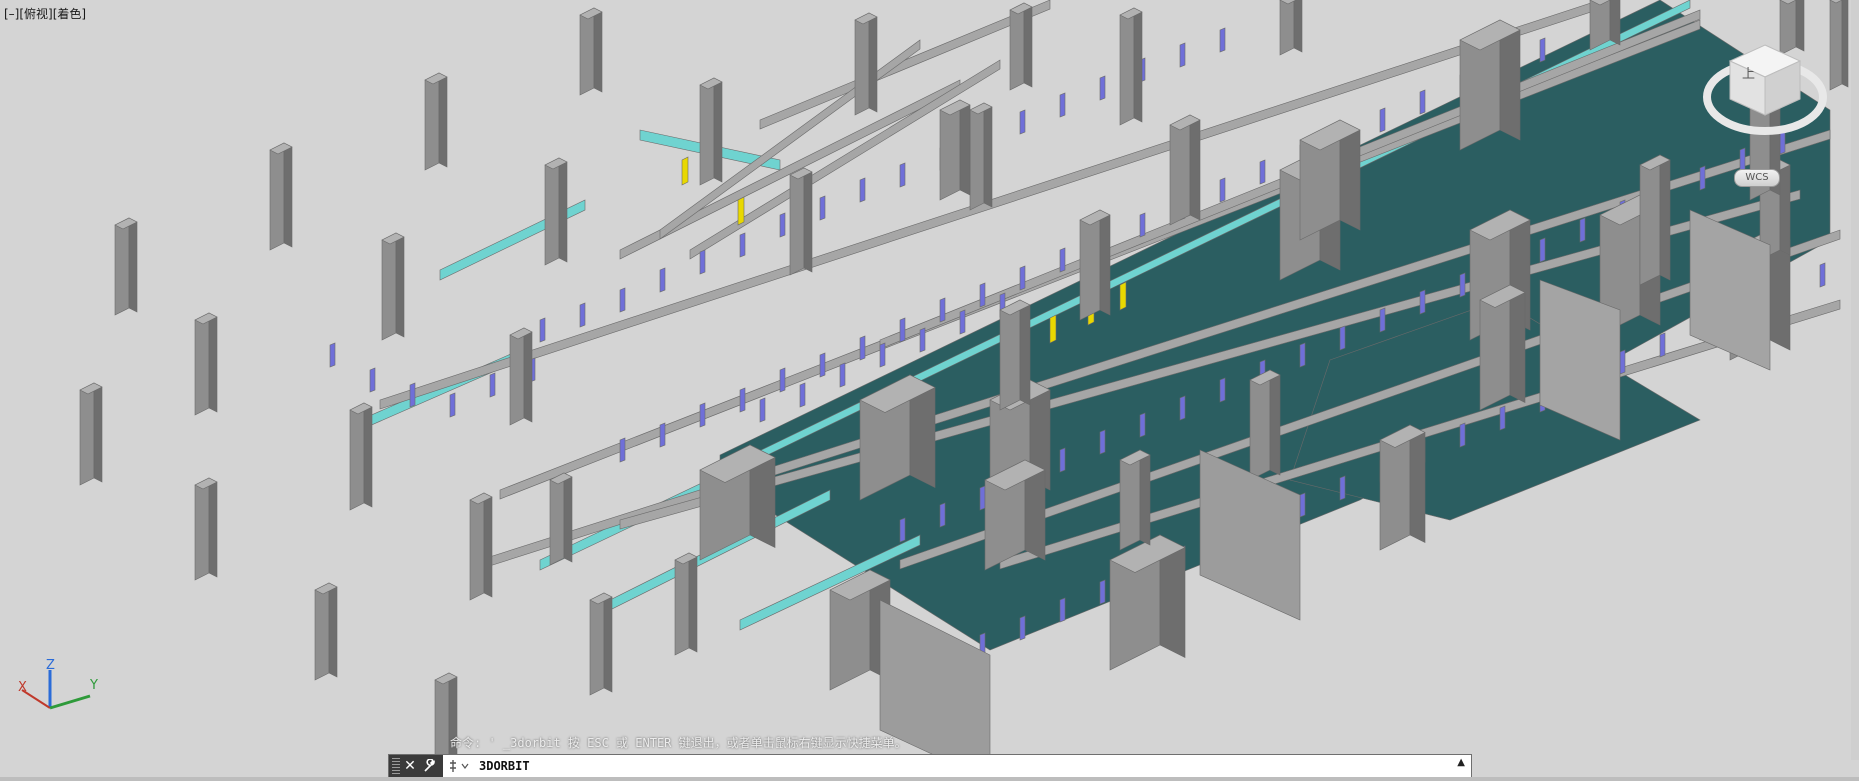 The image size is (1859, 781). I want to click on viewport-controls-label: [–][俯视][着色], so click(45, 13).